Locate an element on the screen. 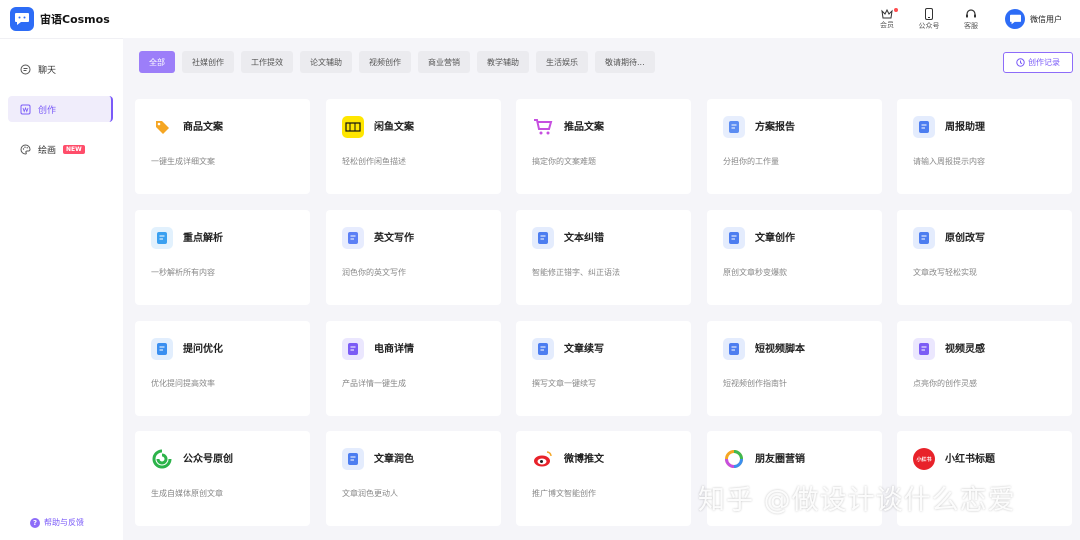  script-icon is located at coordinates (734, 349).